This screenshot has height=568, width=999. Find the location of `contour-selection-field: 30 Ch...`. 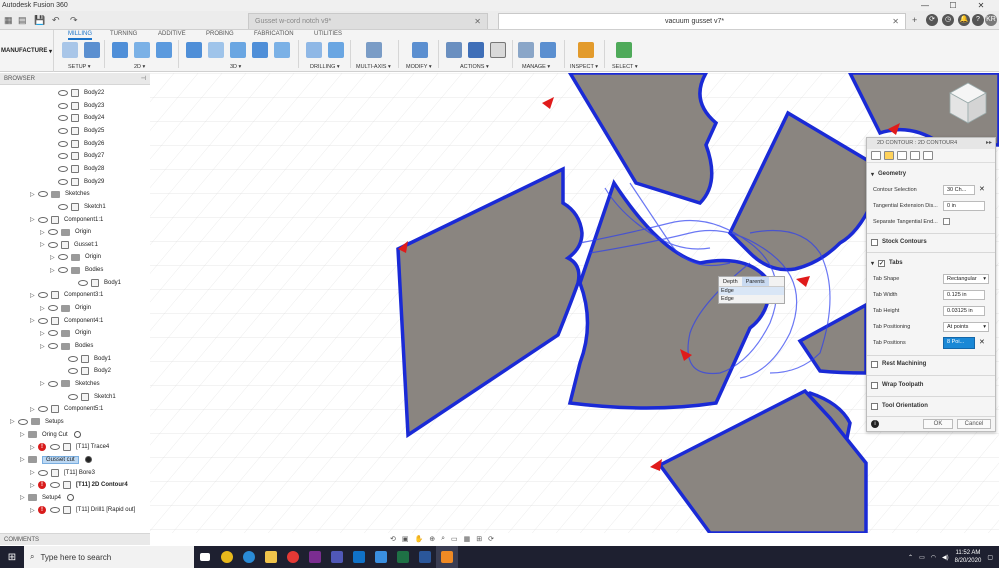

contour-selection-field: 30 Ch... is located at coordinates (959, 190).